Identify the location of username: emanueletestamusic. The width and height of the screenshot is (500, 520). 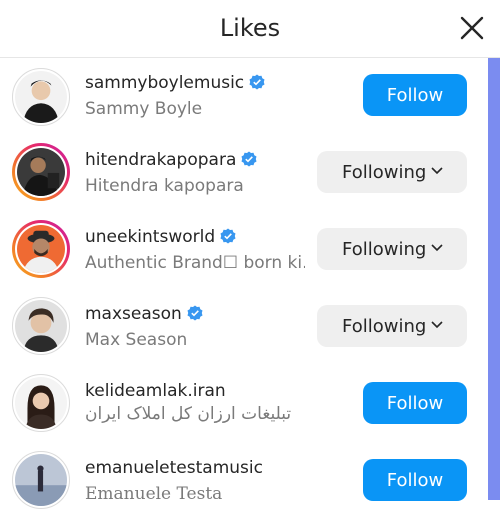
(174, 468).